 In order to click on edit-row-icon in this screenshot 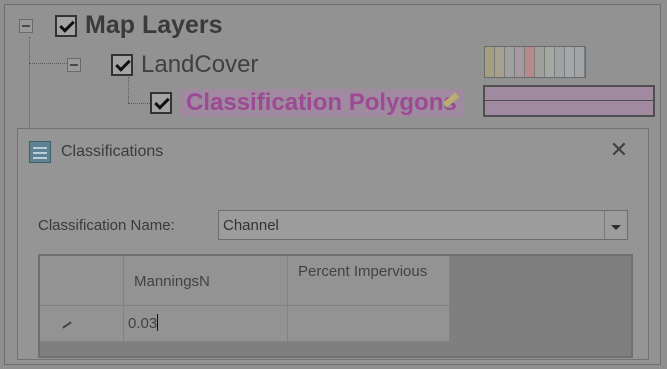, I will do `click(67, 325)`.